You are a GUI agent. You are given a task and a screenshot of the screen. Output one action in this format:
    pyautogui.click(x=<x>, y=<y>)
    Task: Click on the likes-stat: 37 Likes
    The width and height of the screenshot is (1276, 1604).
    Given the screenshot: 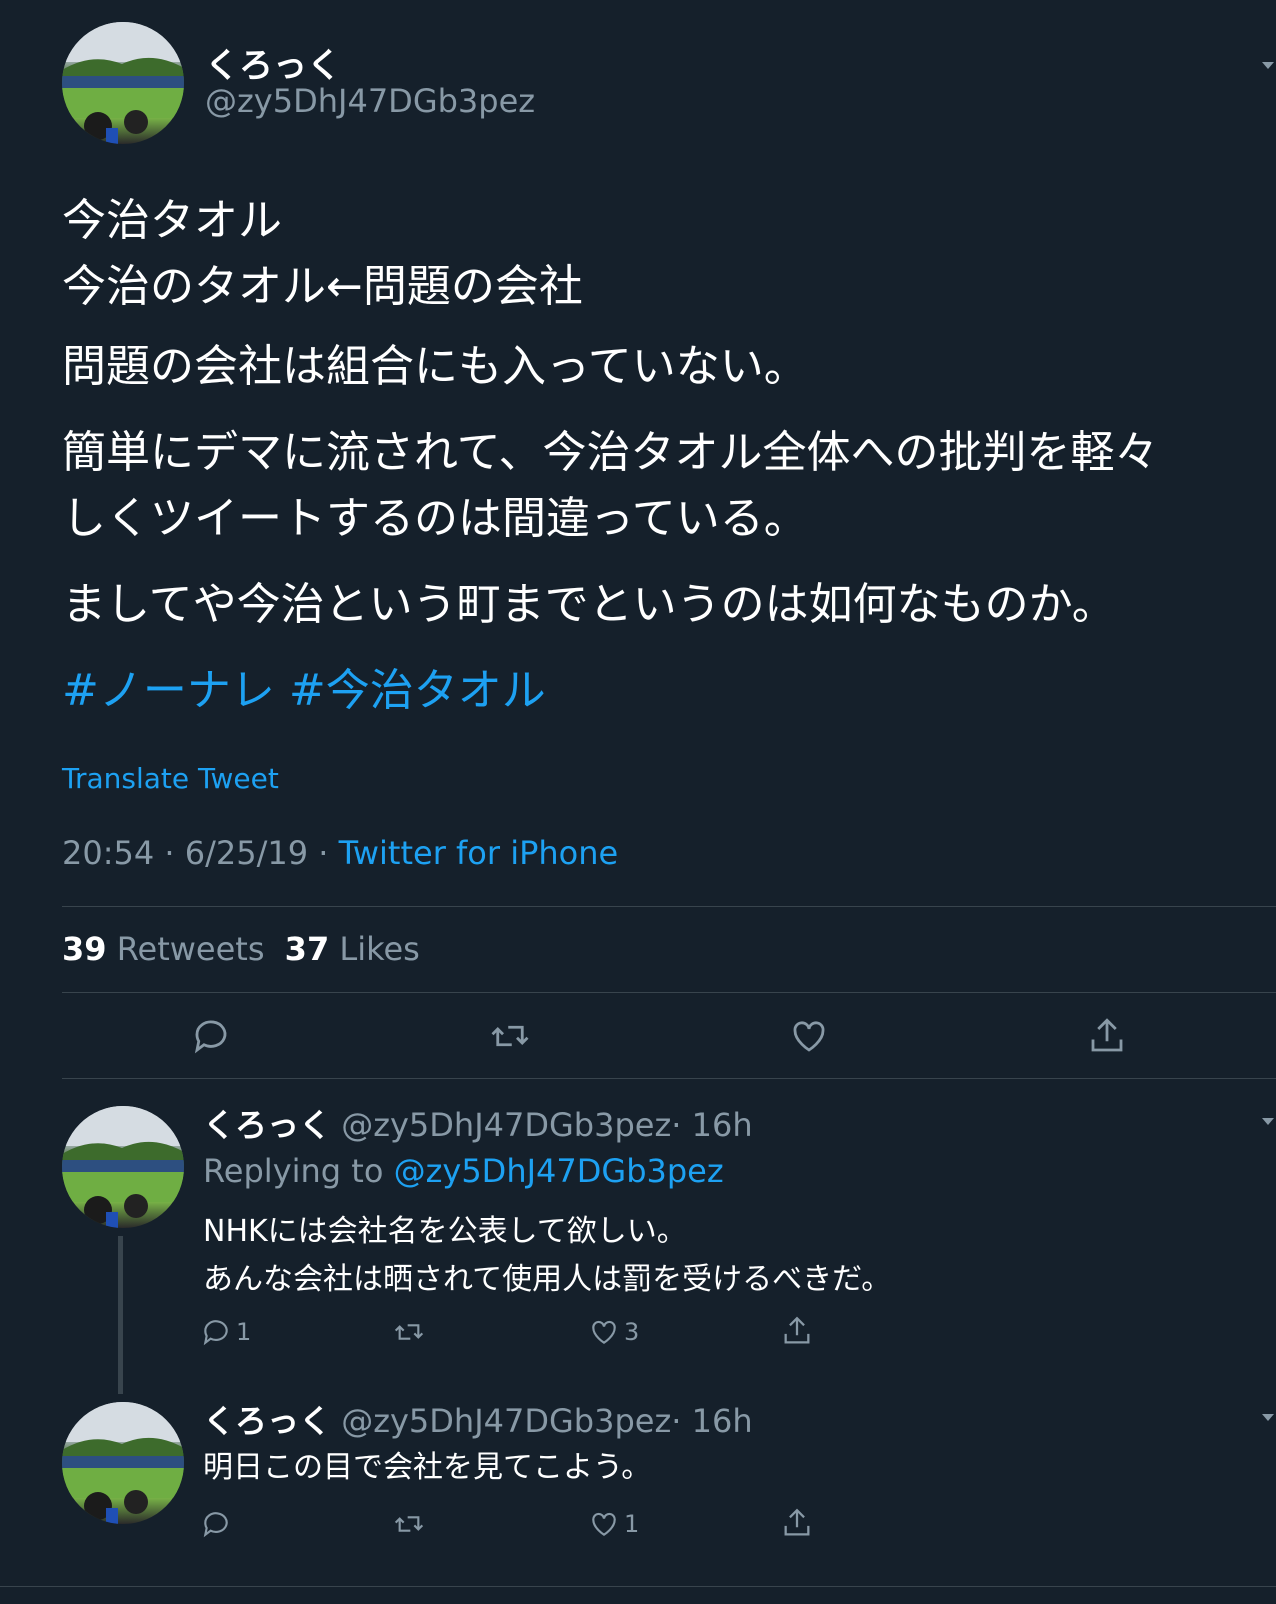 What is the action you would take?
    pyautogui.click(x=352, y=949)
    